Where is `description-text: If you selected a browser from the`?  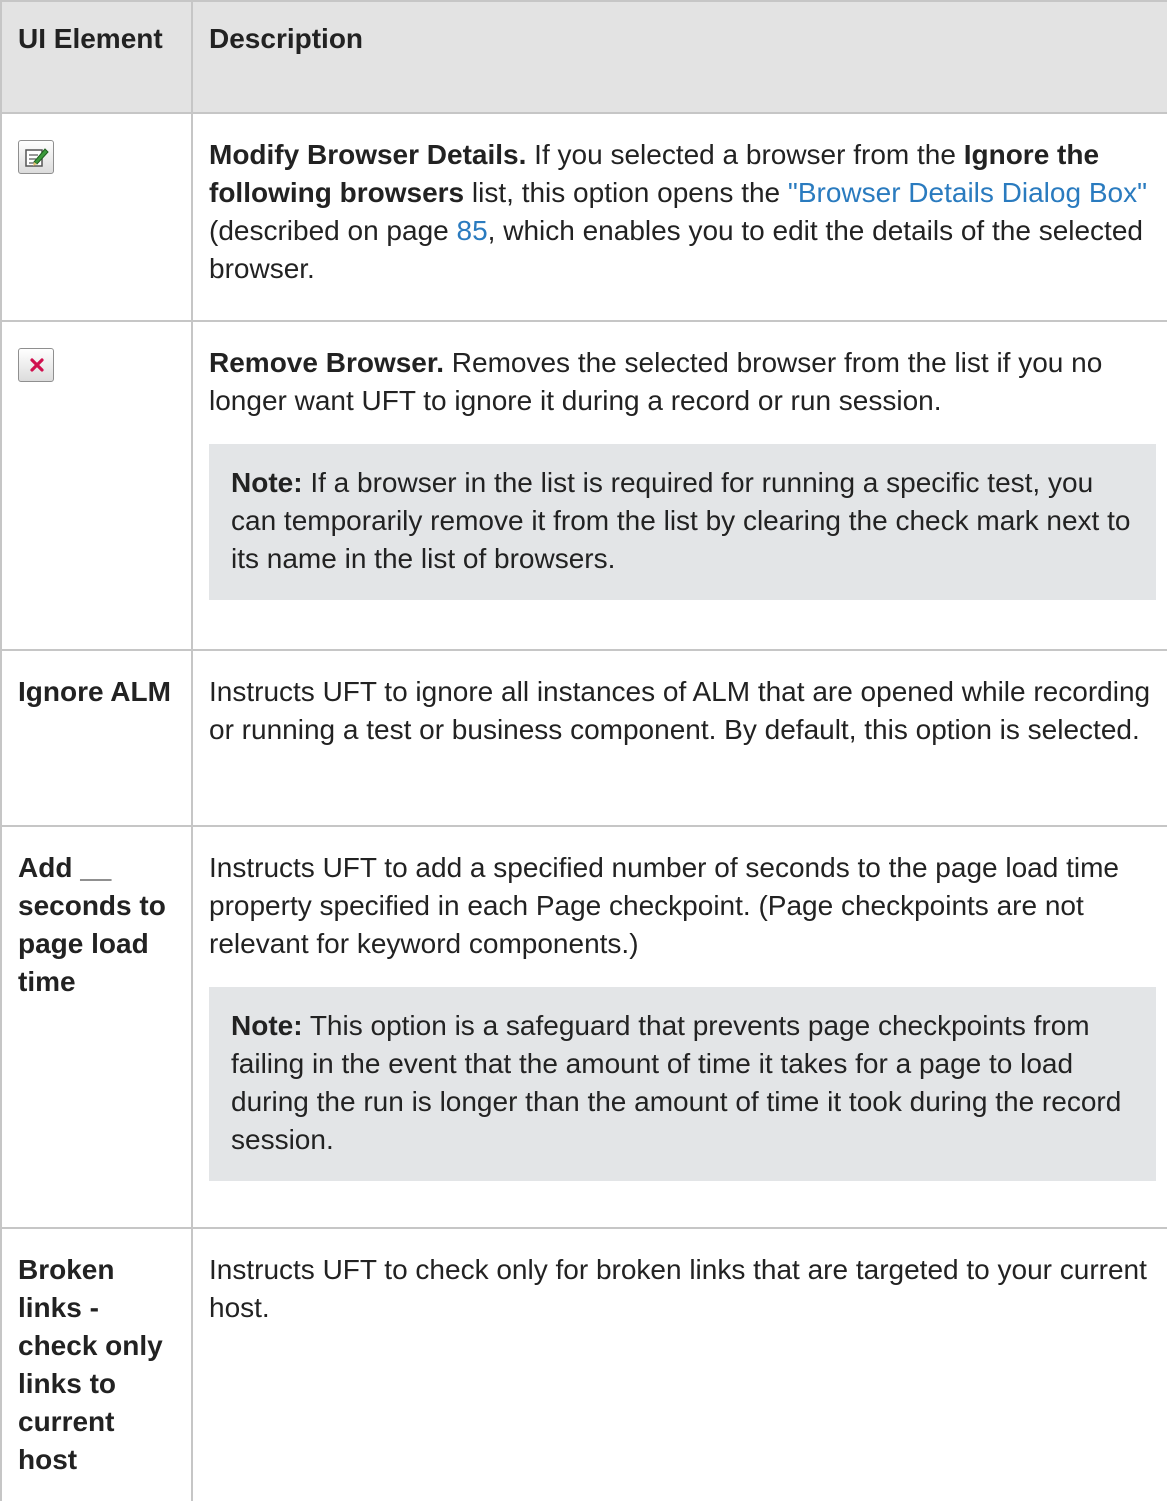 description-text: If you selected a browser from the is located at coordinates (745, 154).